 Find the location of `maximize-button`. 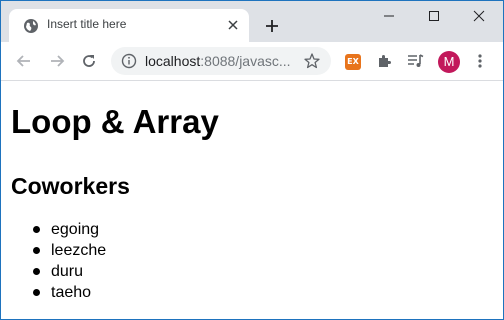

maximize-button is located at coordinates (434, 16).